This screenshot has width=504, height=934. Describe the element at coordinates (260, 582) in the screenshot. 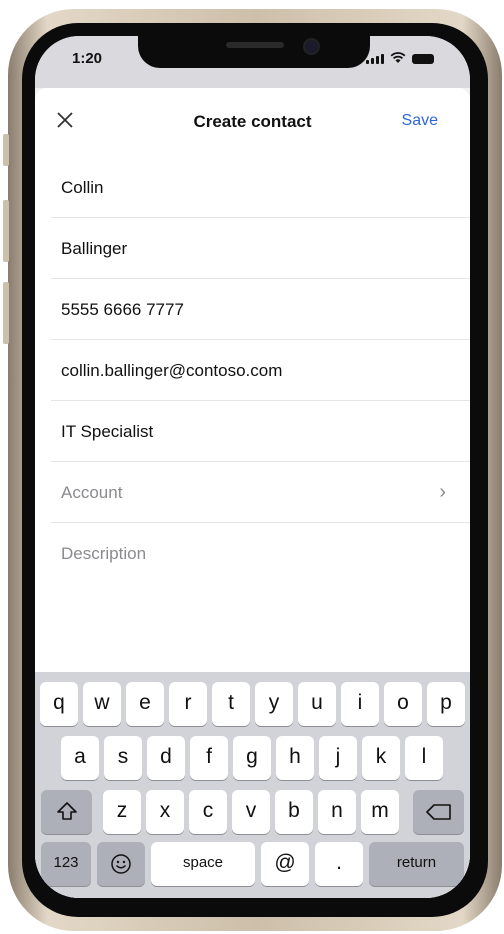

I see `description-field: Description` at that location.